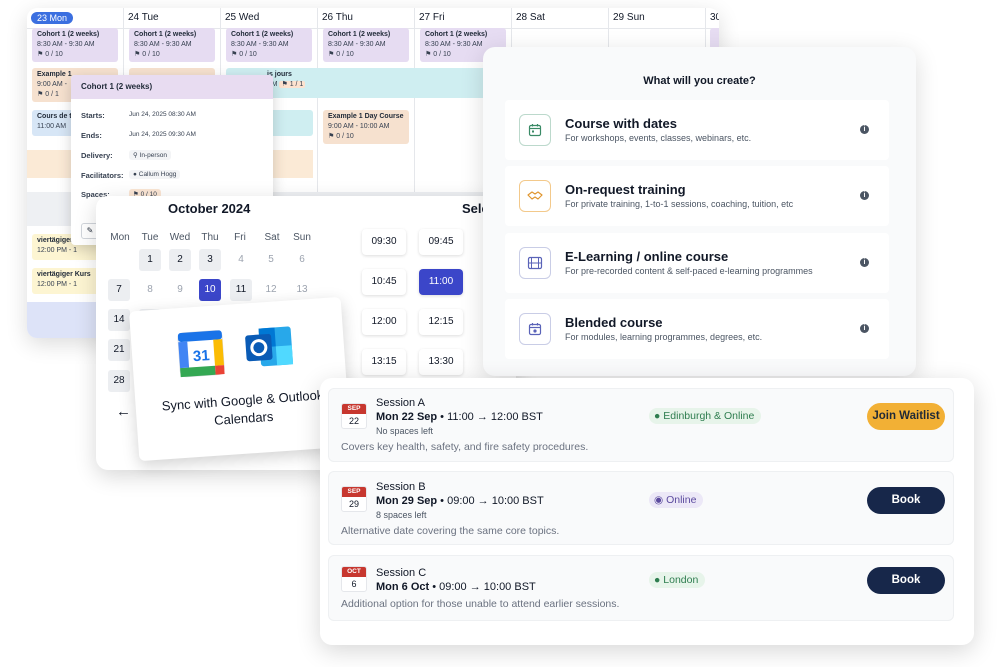 The image size is (1000, 667). I want to click on day-header-thu: 26 Thu, so click(365, 18).